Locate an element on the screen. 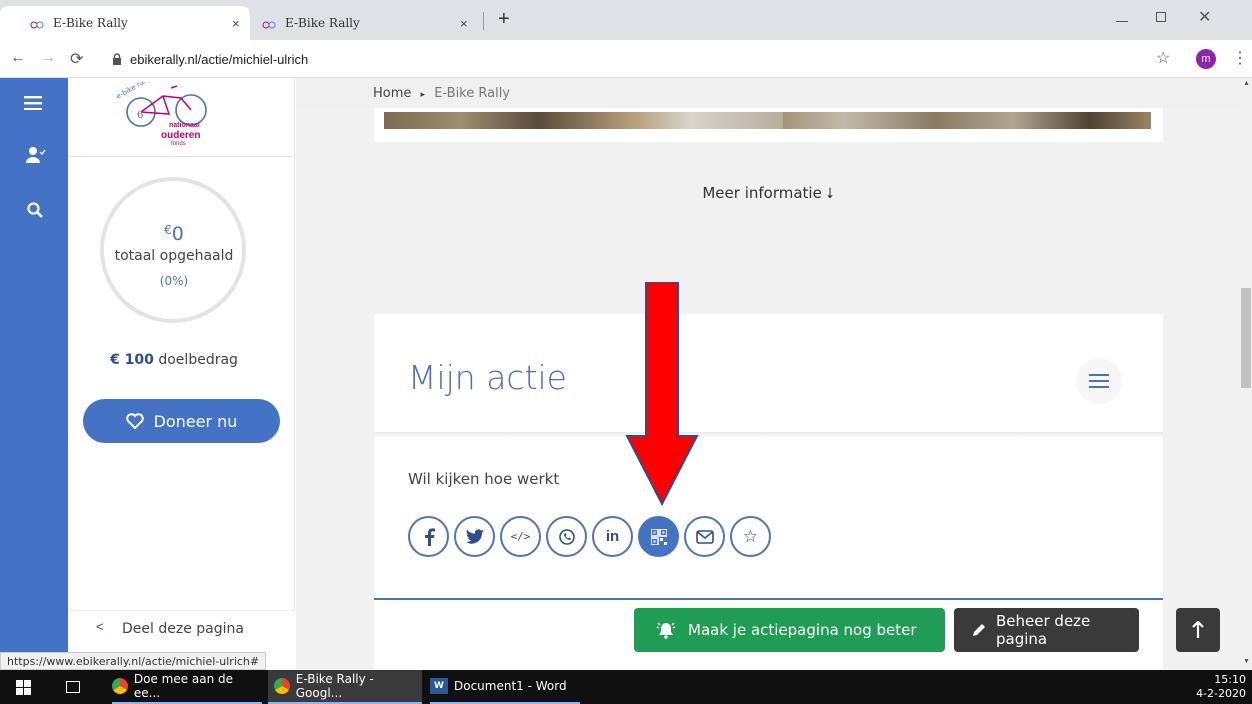  card-divider is located at coordinates (768, 435).